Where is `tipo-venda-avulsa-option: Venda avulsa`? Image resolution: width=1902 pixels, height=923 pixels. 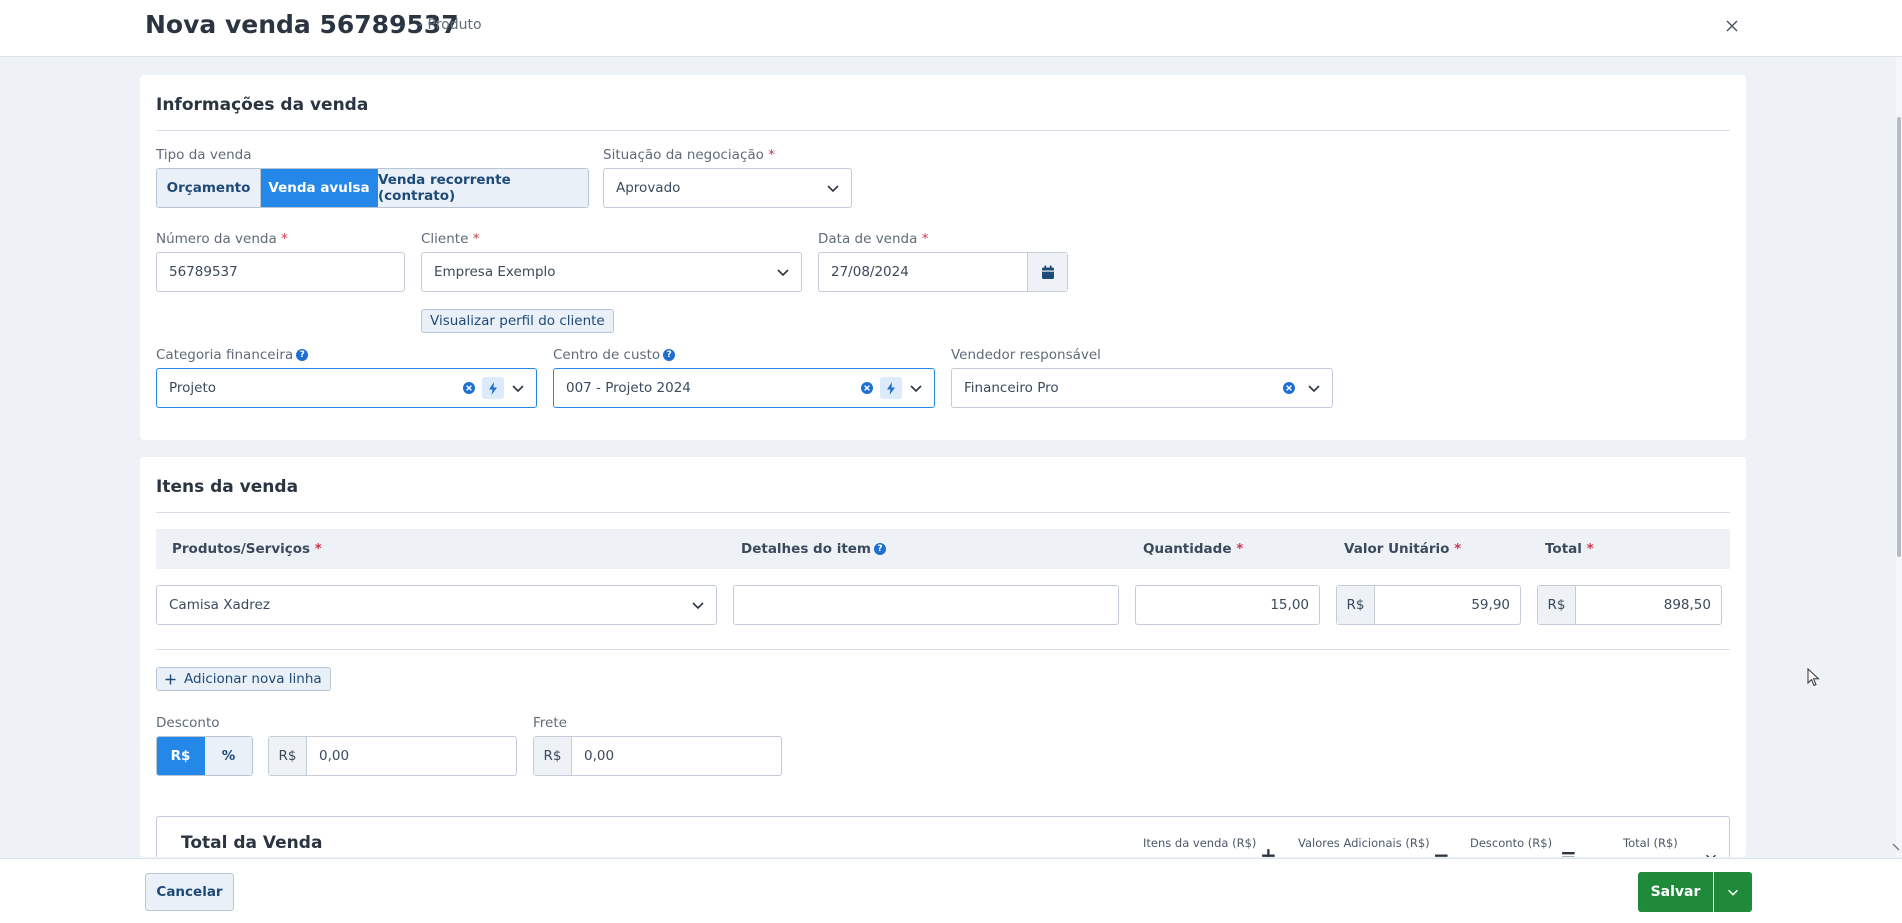
tipo-venda-avulsa-option: Venda avulsa is located at coordinates (319, 188).